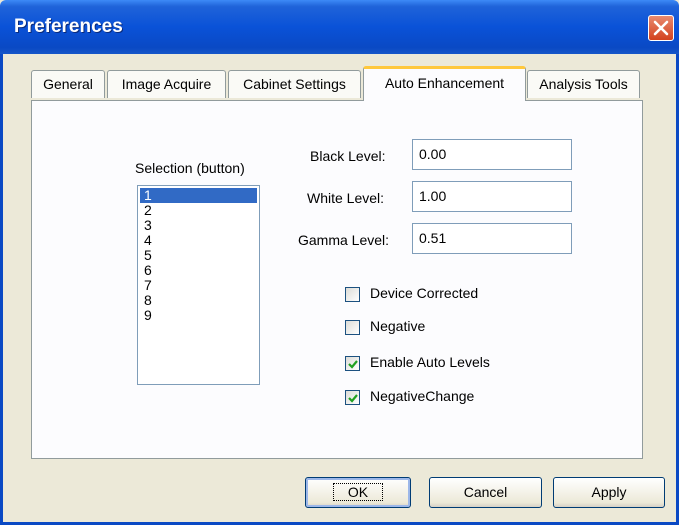  I want to click on list-item: 9, so click(198, 315).